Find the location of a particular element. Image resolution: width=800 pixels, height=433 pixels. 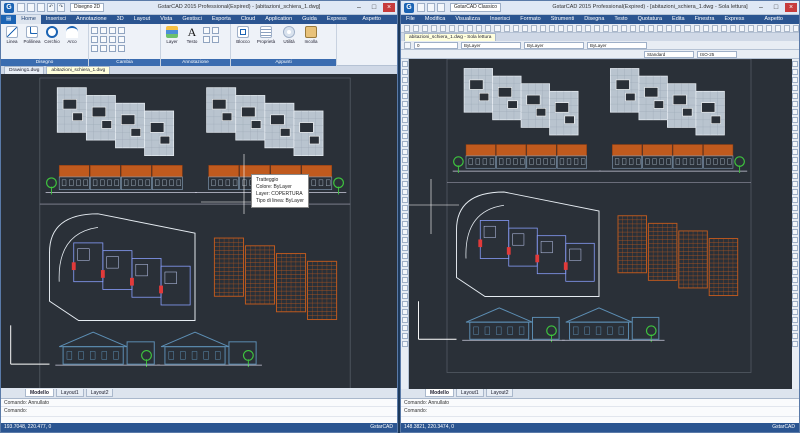

aspetto-menu: Aspetto is located at coordinates (773, 19).